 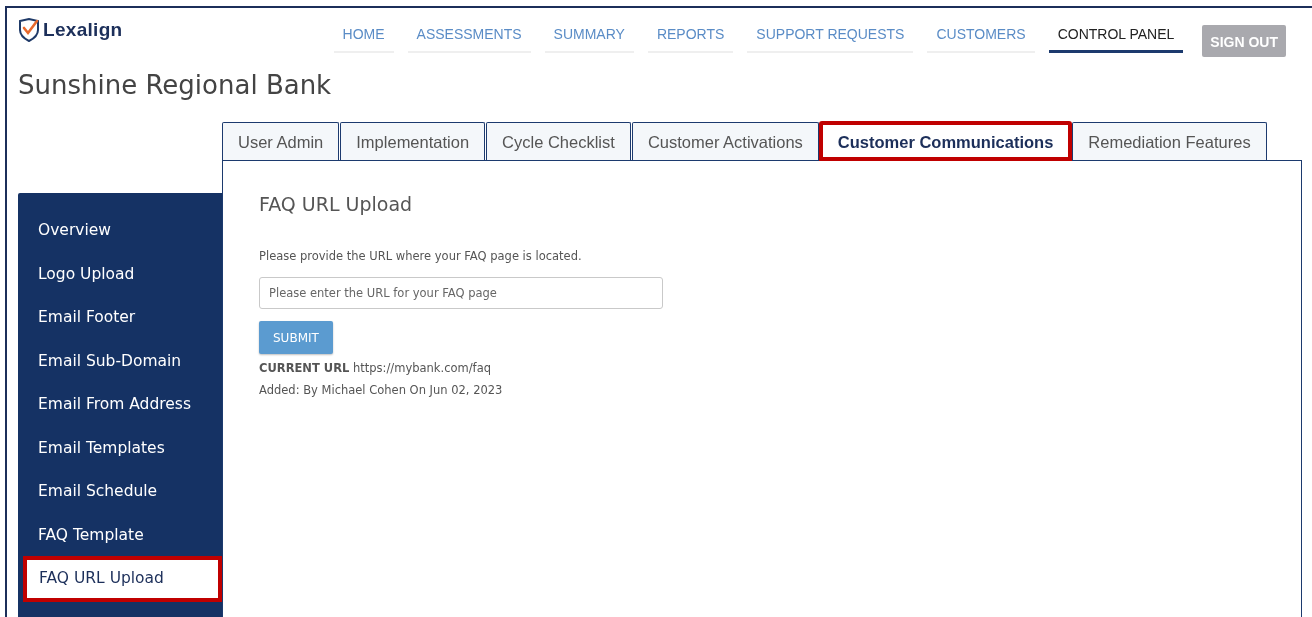 I want to click on section-heading: FAQ URL Upload, so click(x=336, y=204).